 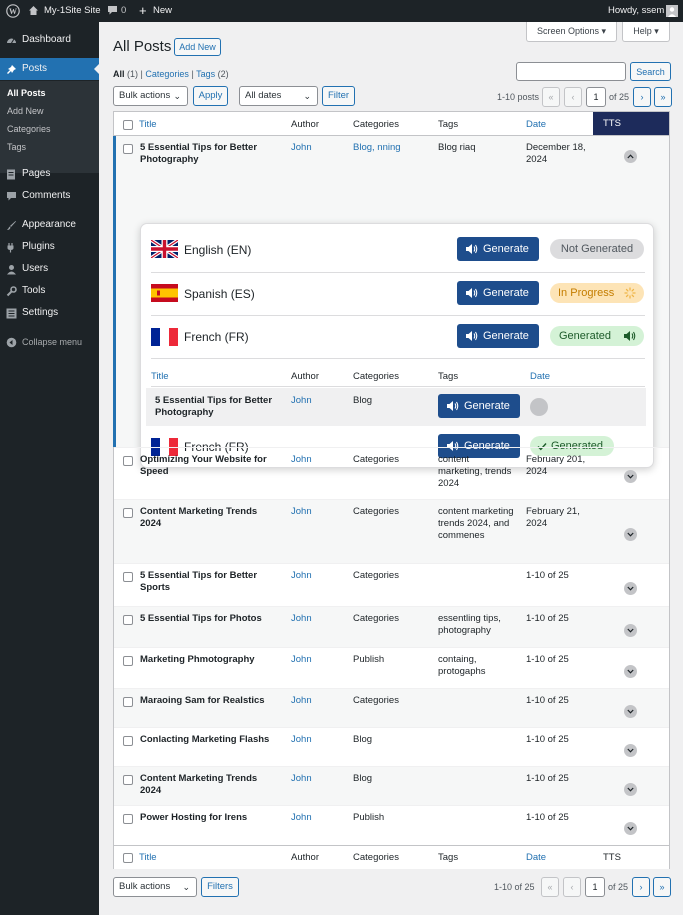 I want to click on sub-post-title: 5 Essential Tips for Better Photography, so click(x=217, y=407).